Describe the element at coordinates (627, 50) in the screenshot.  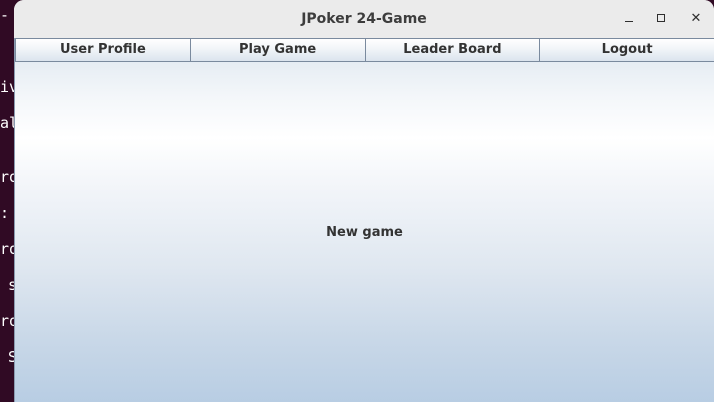
I see `logout-button: Logout` at that location.